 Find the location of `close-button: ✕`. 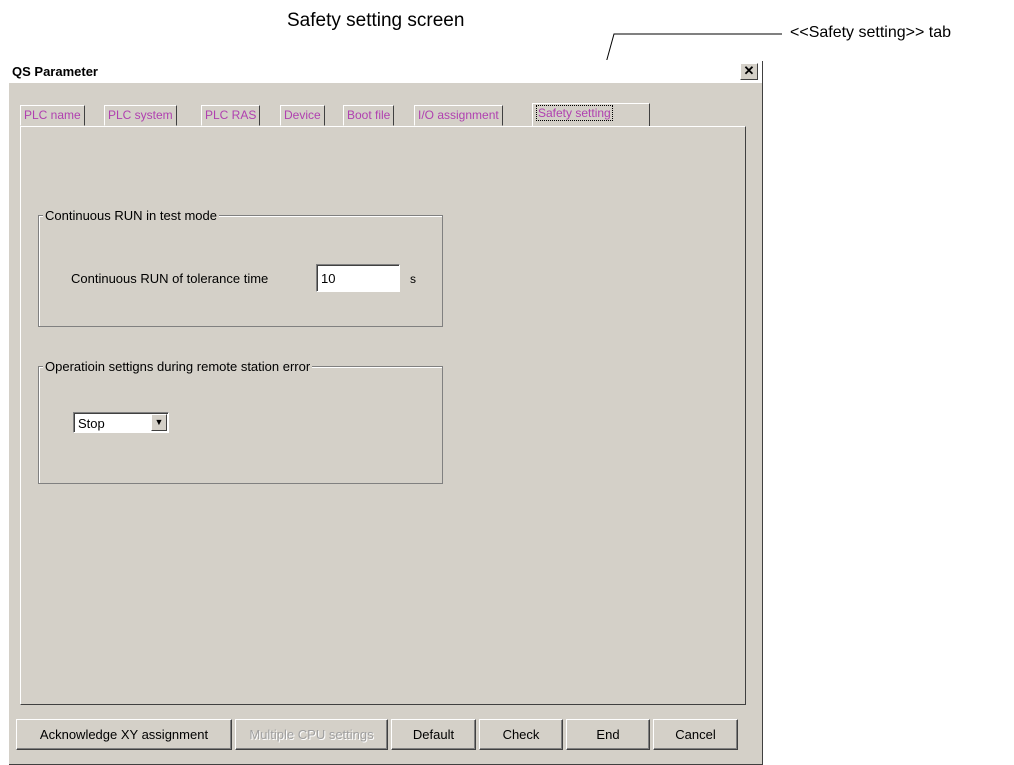

close-button: ✕ is located at coordinates (749, 71).